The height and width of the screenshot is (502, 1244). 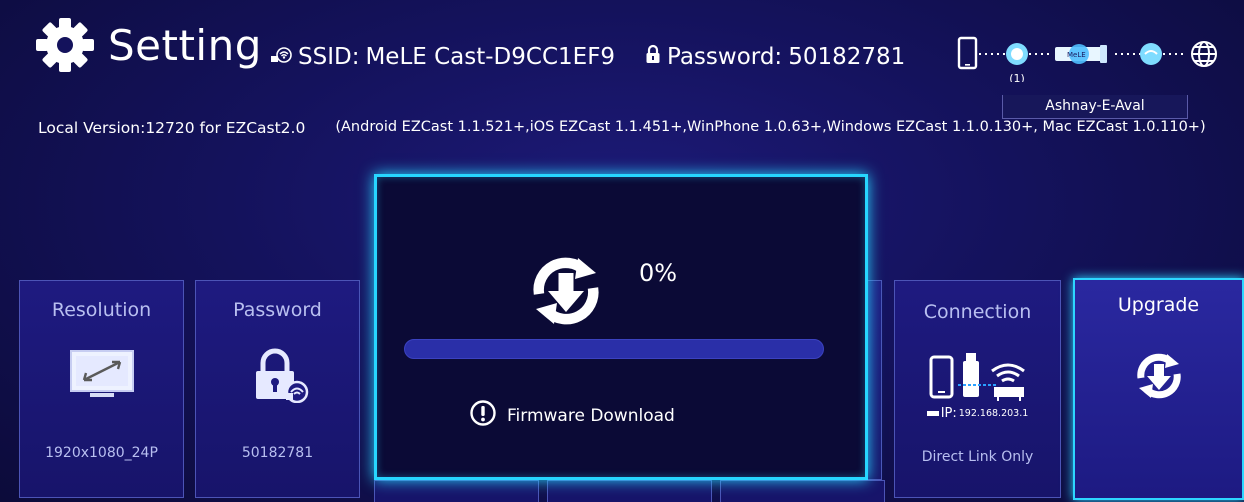 I want to click on ip-value: 192.168.203.1, so click(x=993, y=413).